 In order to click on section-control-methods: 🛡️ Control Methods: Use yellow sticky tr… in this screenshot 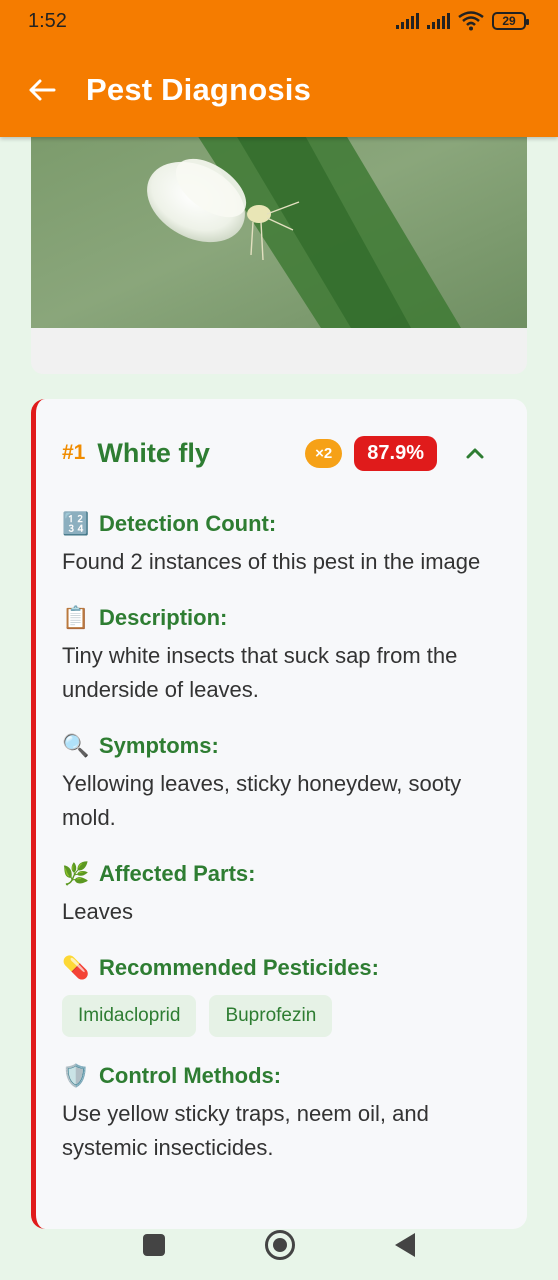, I will do `click(281, 1112)`.